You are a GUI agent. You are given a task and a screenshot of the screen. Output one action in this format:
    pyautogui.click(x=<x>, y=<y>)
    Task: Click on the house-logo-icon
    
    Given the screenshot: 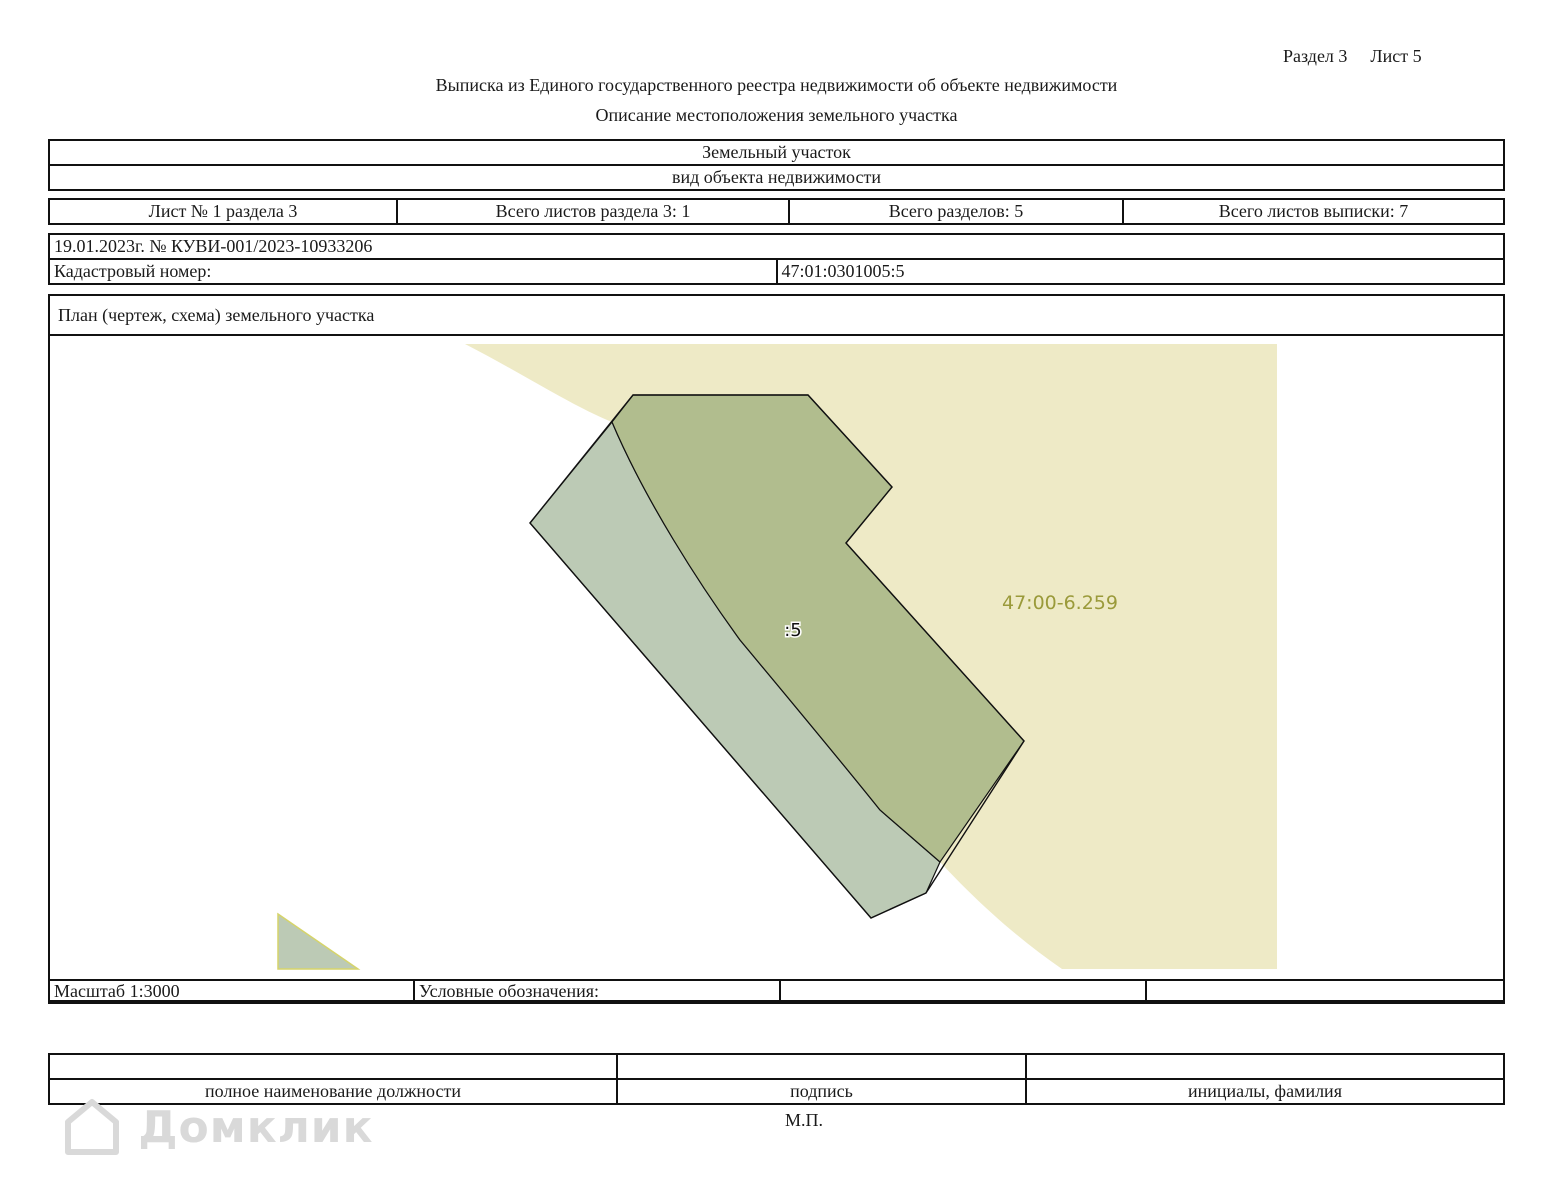 What is the action you would take?
    pyautogui.click(x=92, y=1127)
    